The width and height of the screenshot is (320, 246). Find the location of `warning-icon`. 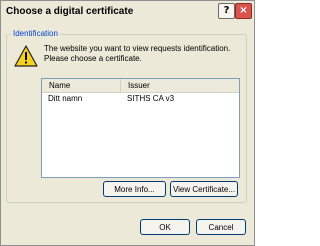

warning-icon is located at coordinates (26, 56).